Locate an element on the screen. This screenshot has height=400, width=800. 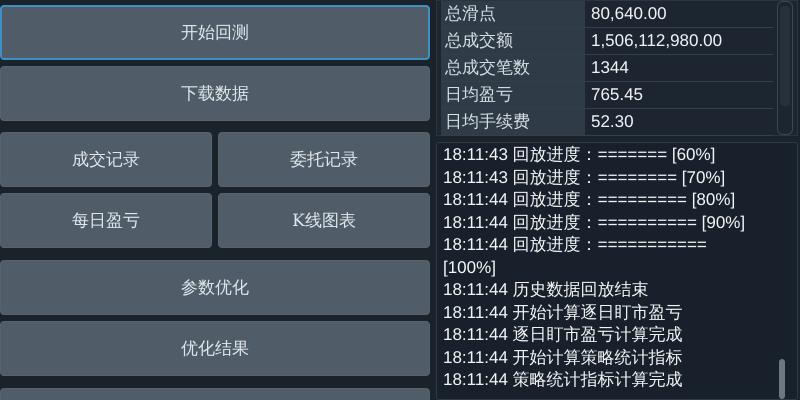
action-button: 成交记录 is located at coordinates (106, 159).